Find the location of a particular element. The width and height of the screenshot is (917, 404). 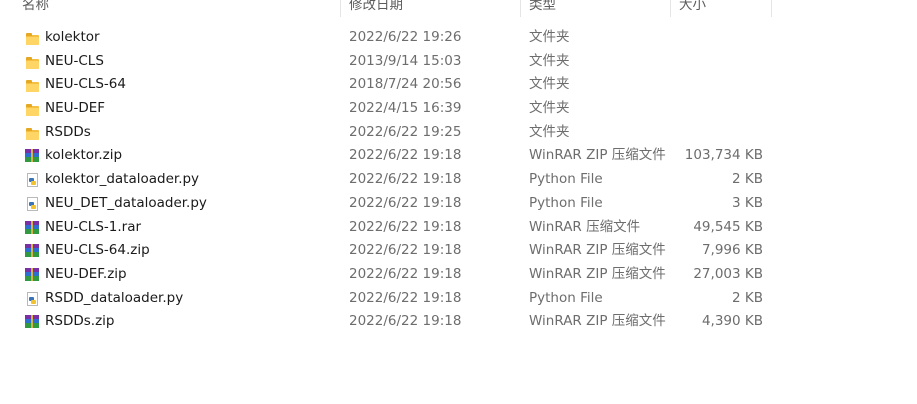

file-name: NEU-CLS-64.zip is located at coordinates (97, 251).